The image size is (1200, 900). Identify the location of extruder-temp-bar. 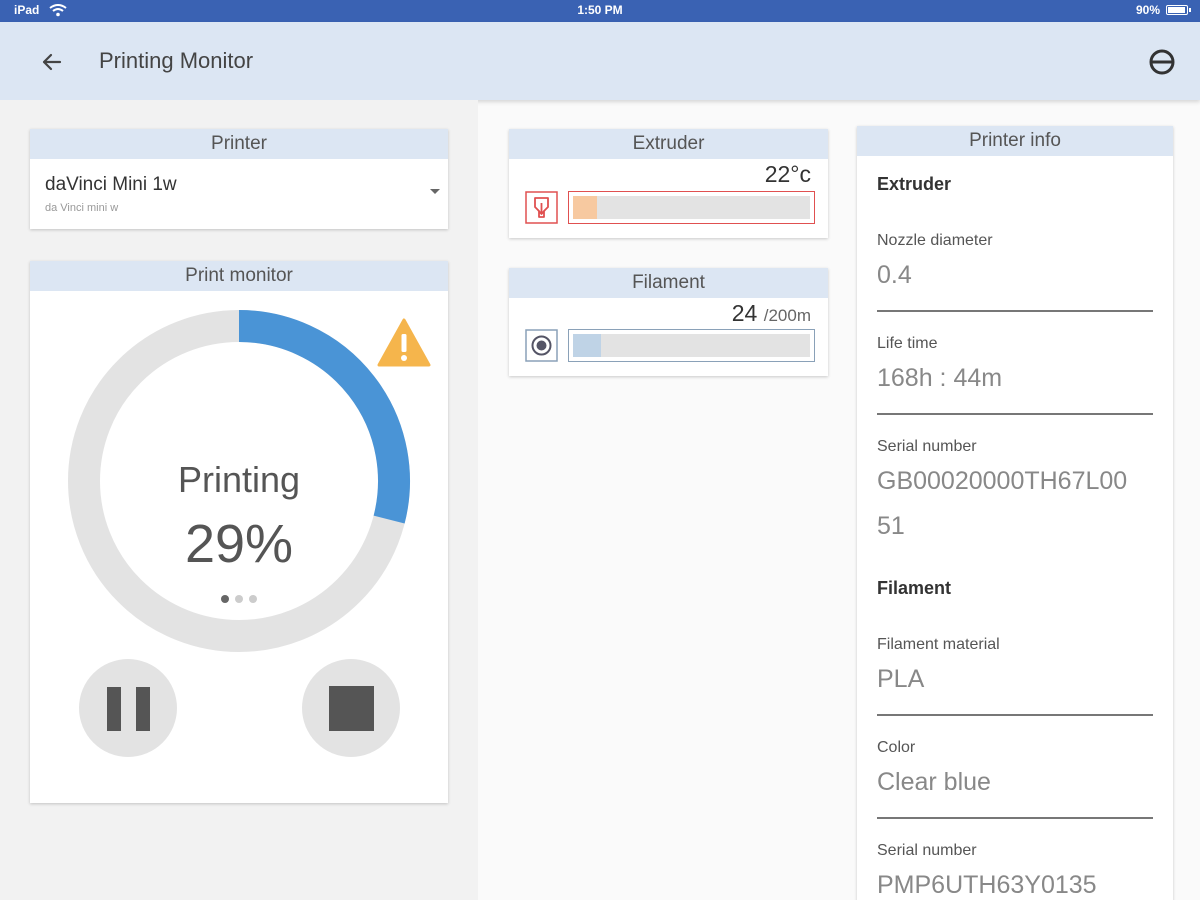
(691, 207).